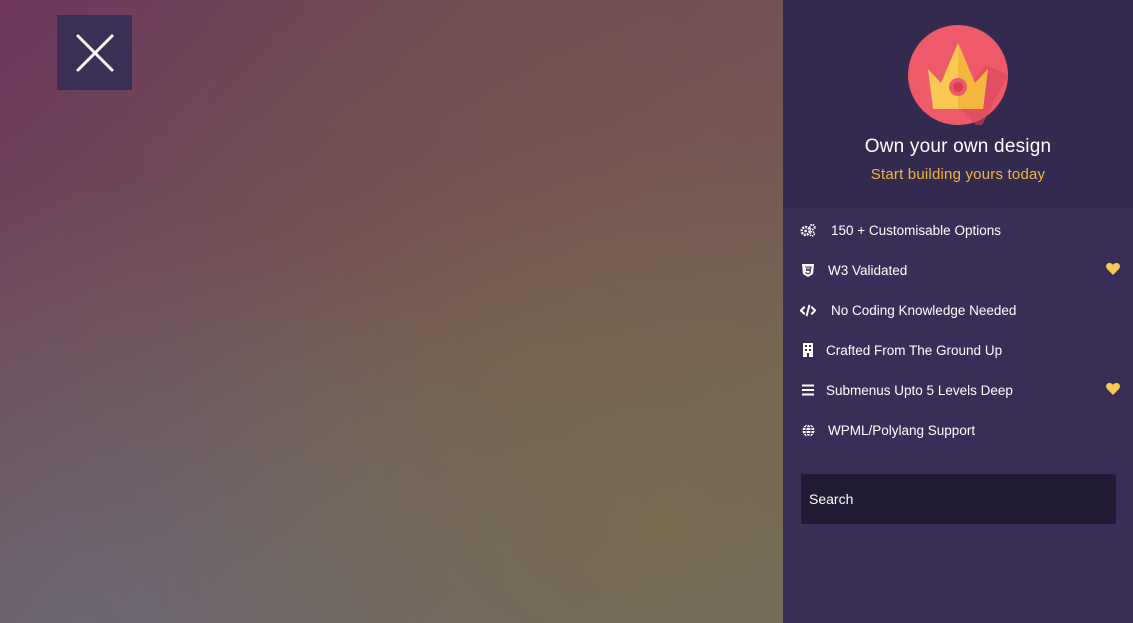  What do you see at coordinates (808, 230) in the screenshot?
I see `gears-icon` at bounding box center [808, 230].